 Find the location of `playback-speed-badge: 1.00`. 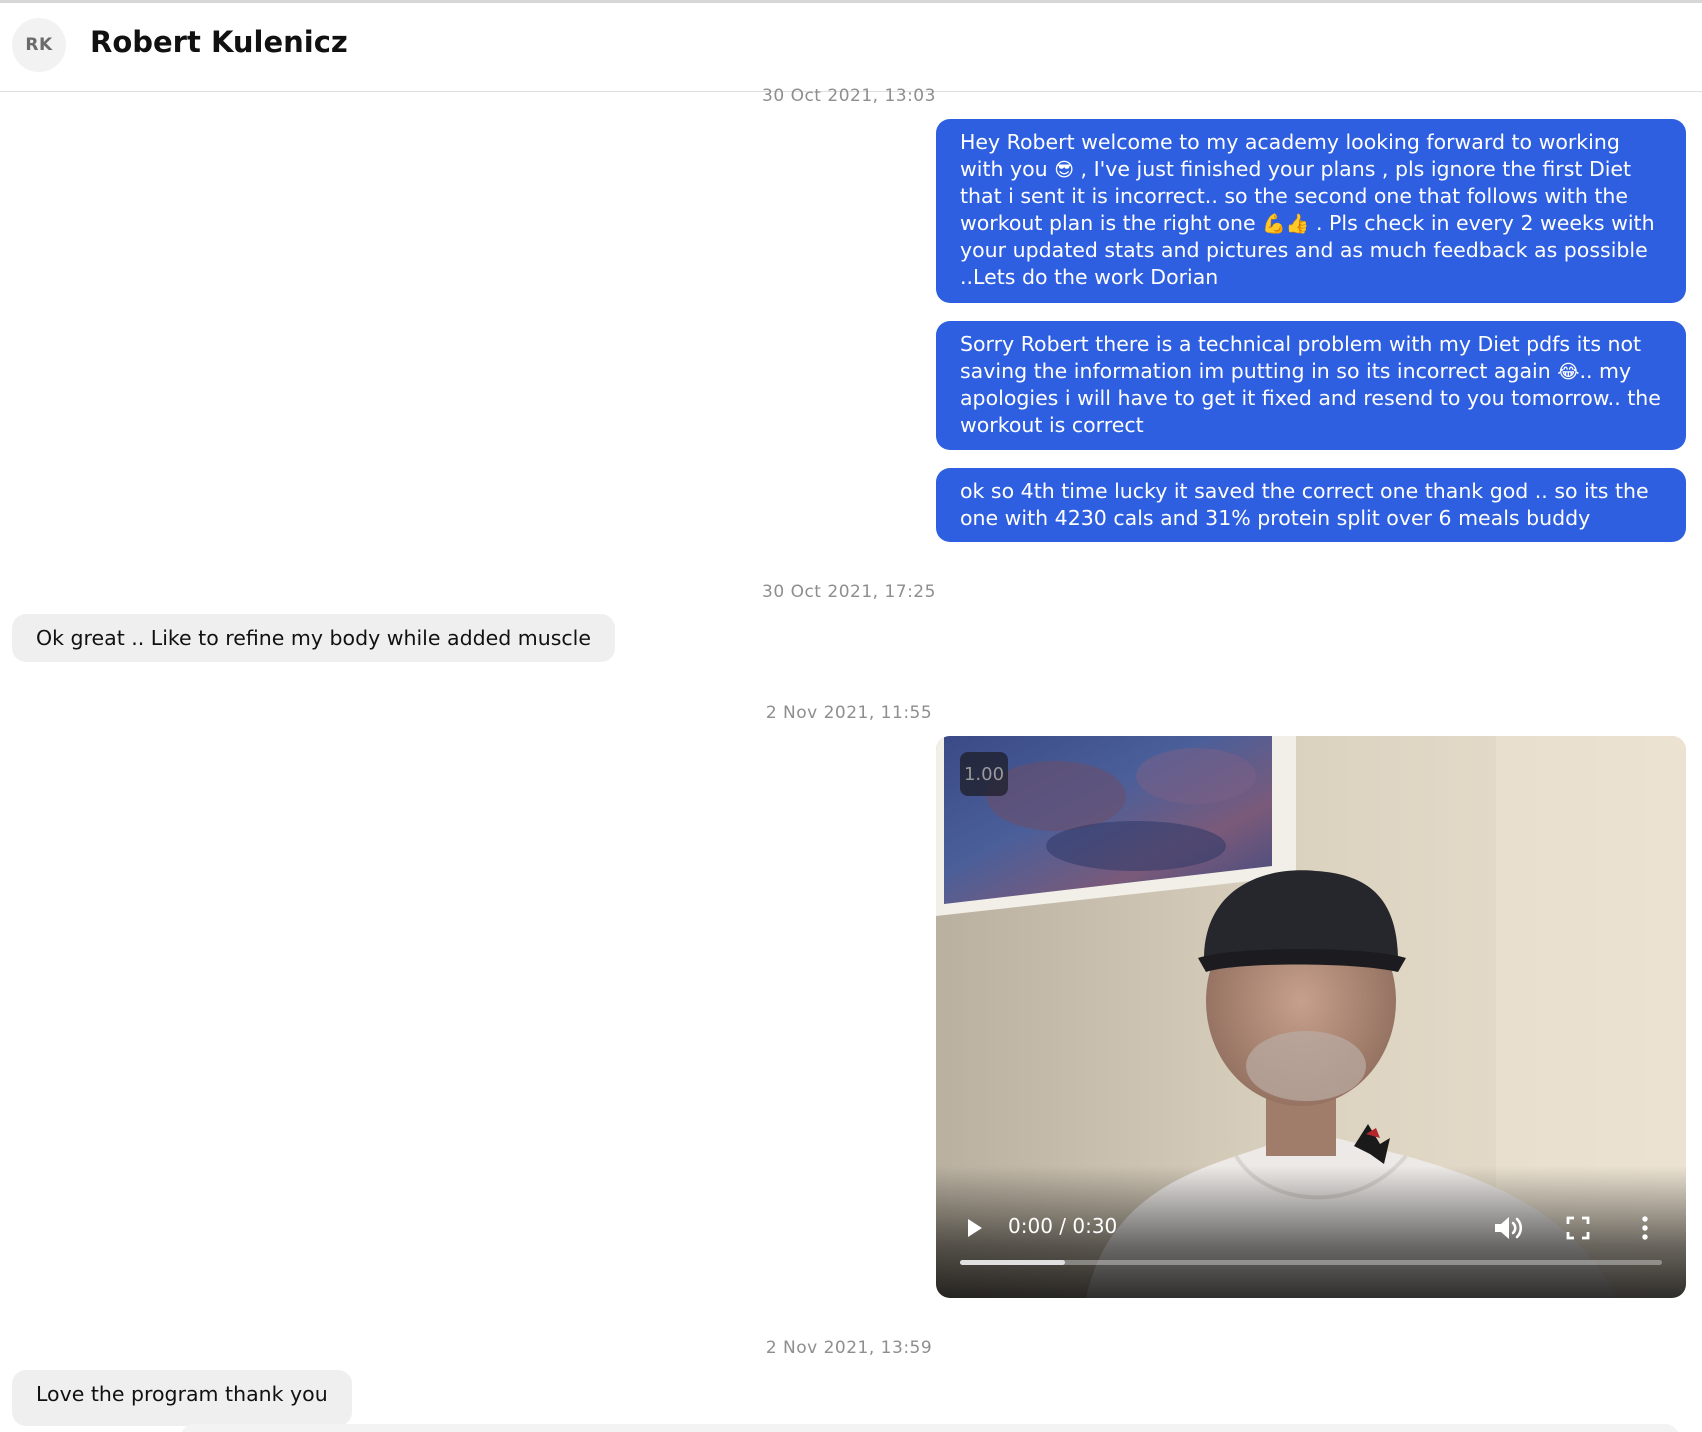

playback-speed-badge: 1.00 is located at coordinates (984, 774).